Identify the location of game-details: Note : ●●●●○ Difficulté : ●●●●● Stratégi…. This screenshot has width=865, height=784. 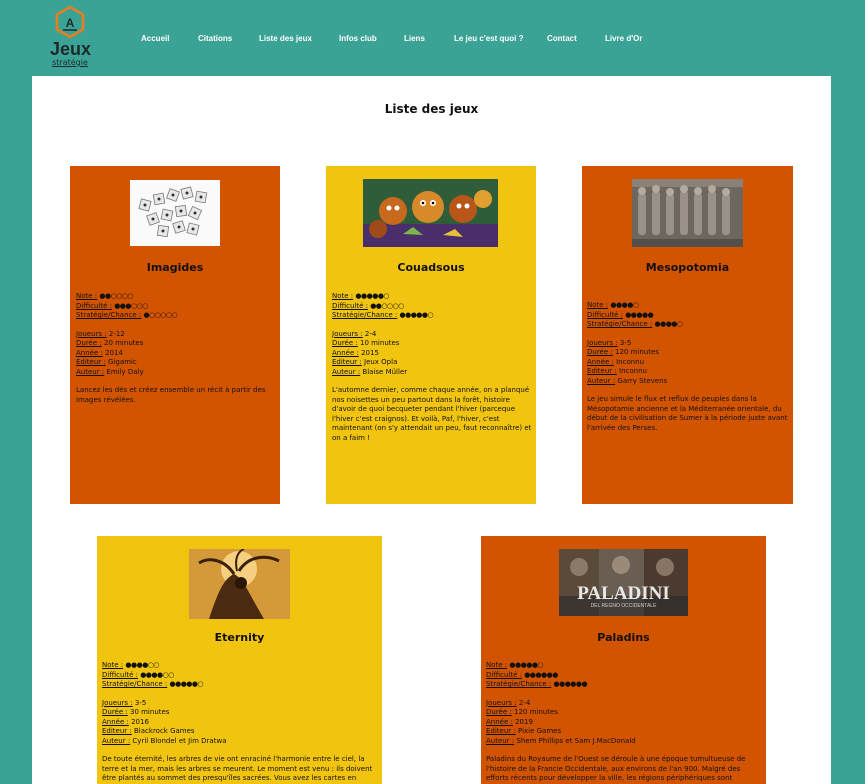
(688, 367).